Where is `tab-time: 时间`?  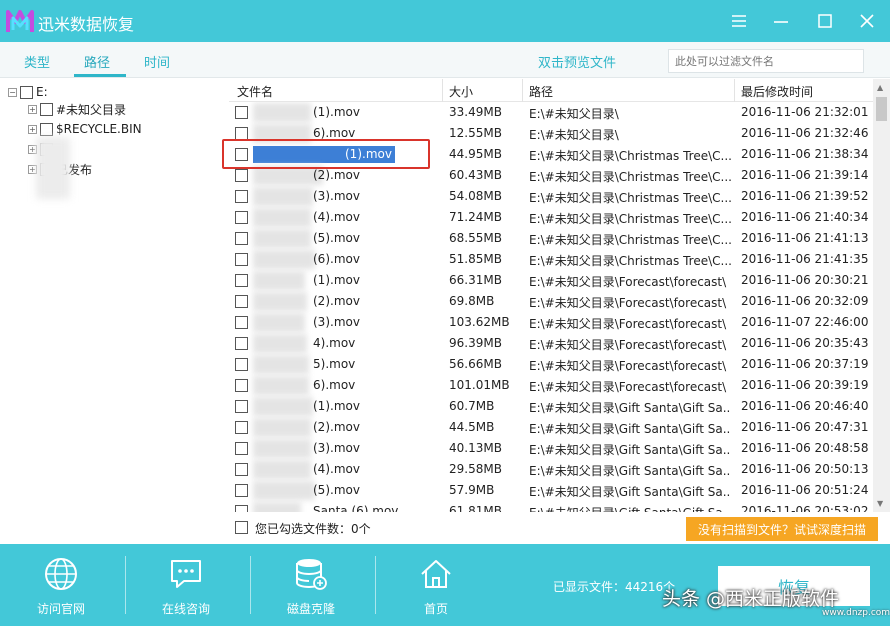
tab-time: 时间 is located at coordinates (157, 61).